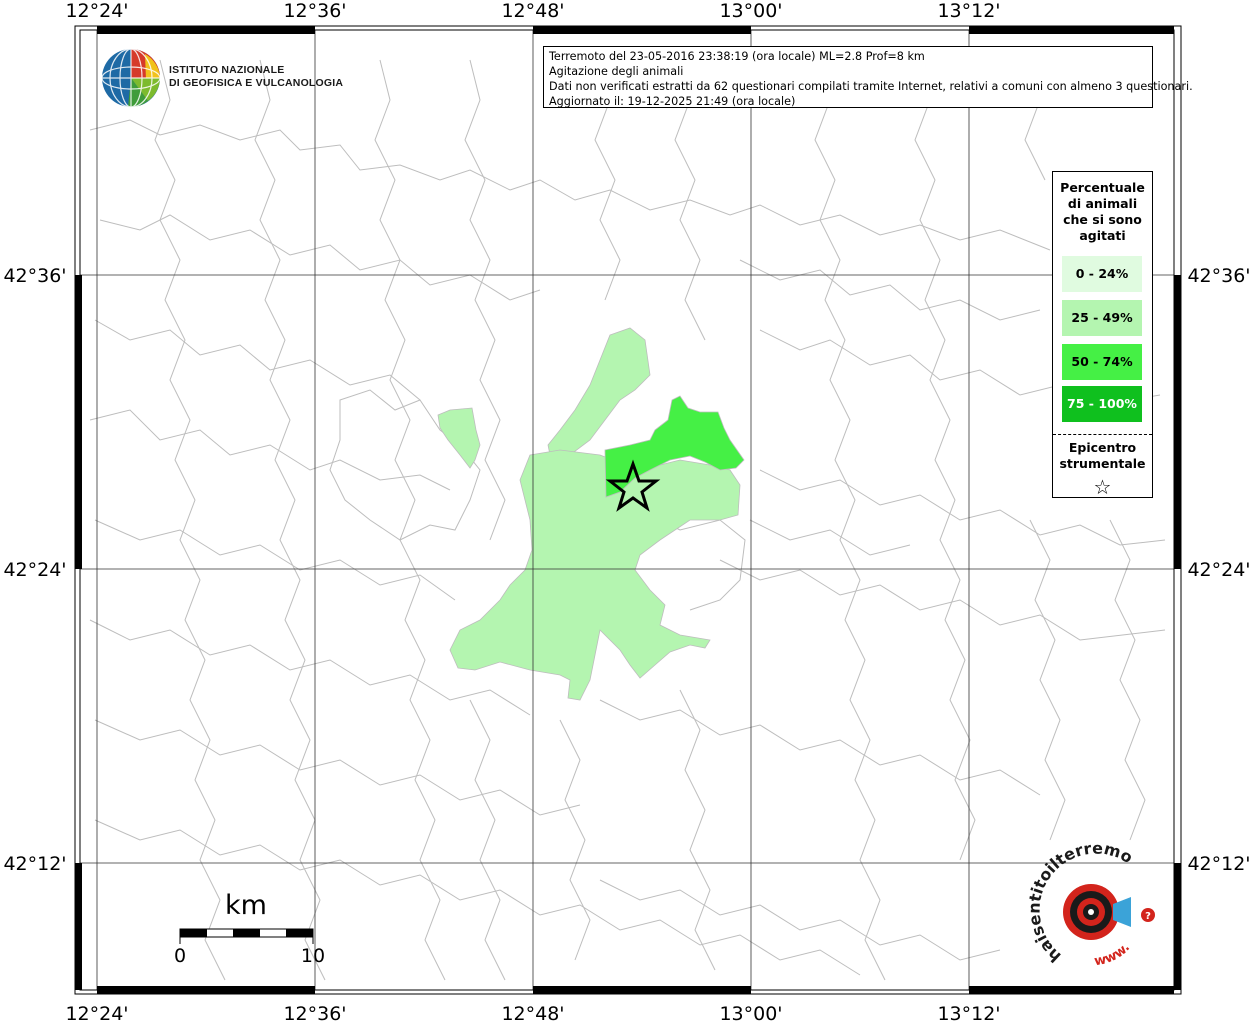 The image size is (1255, 1024). I want to click on ingv-logo-icon, so click(131, 78).